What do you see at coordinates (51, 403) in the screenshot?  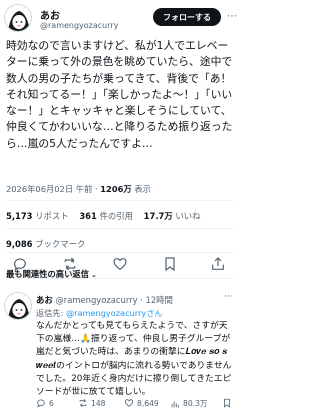 I see `reply-reply-count: 6` at bounding box center [51, 403].